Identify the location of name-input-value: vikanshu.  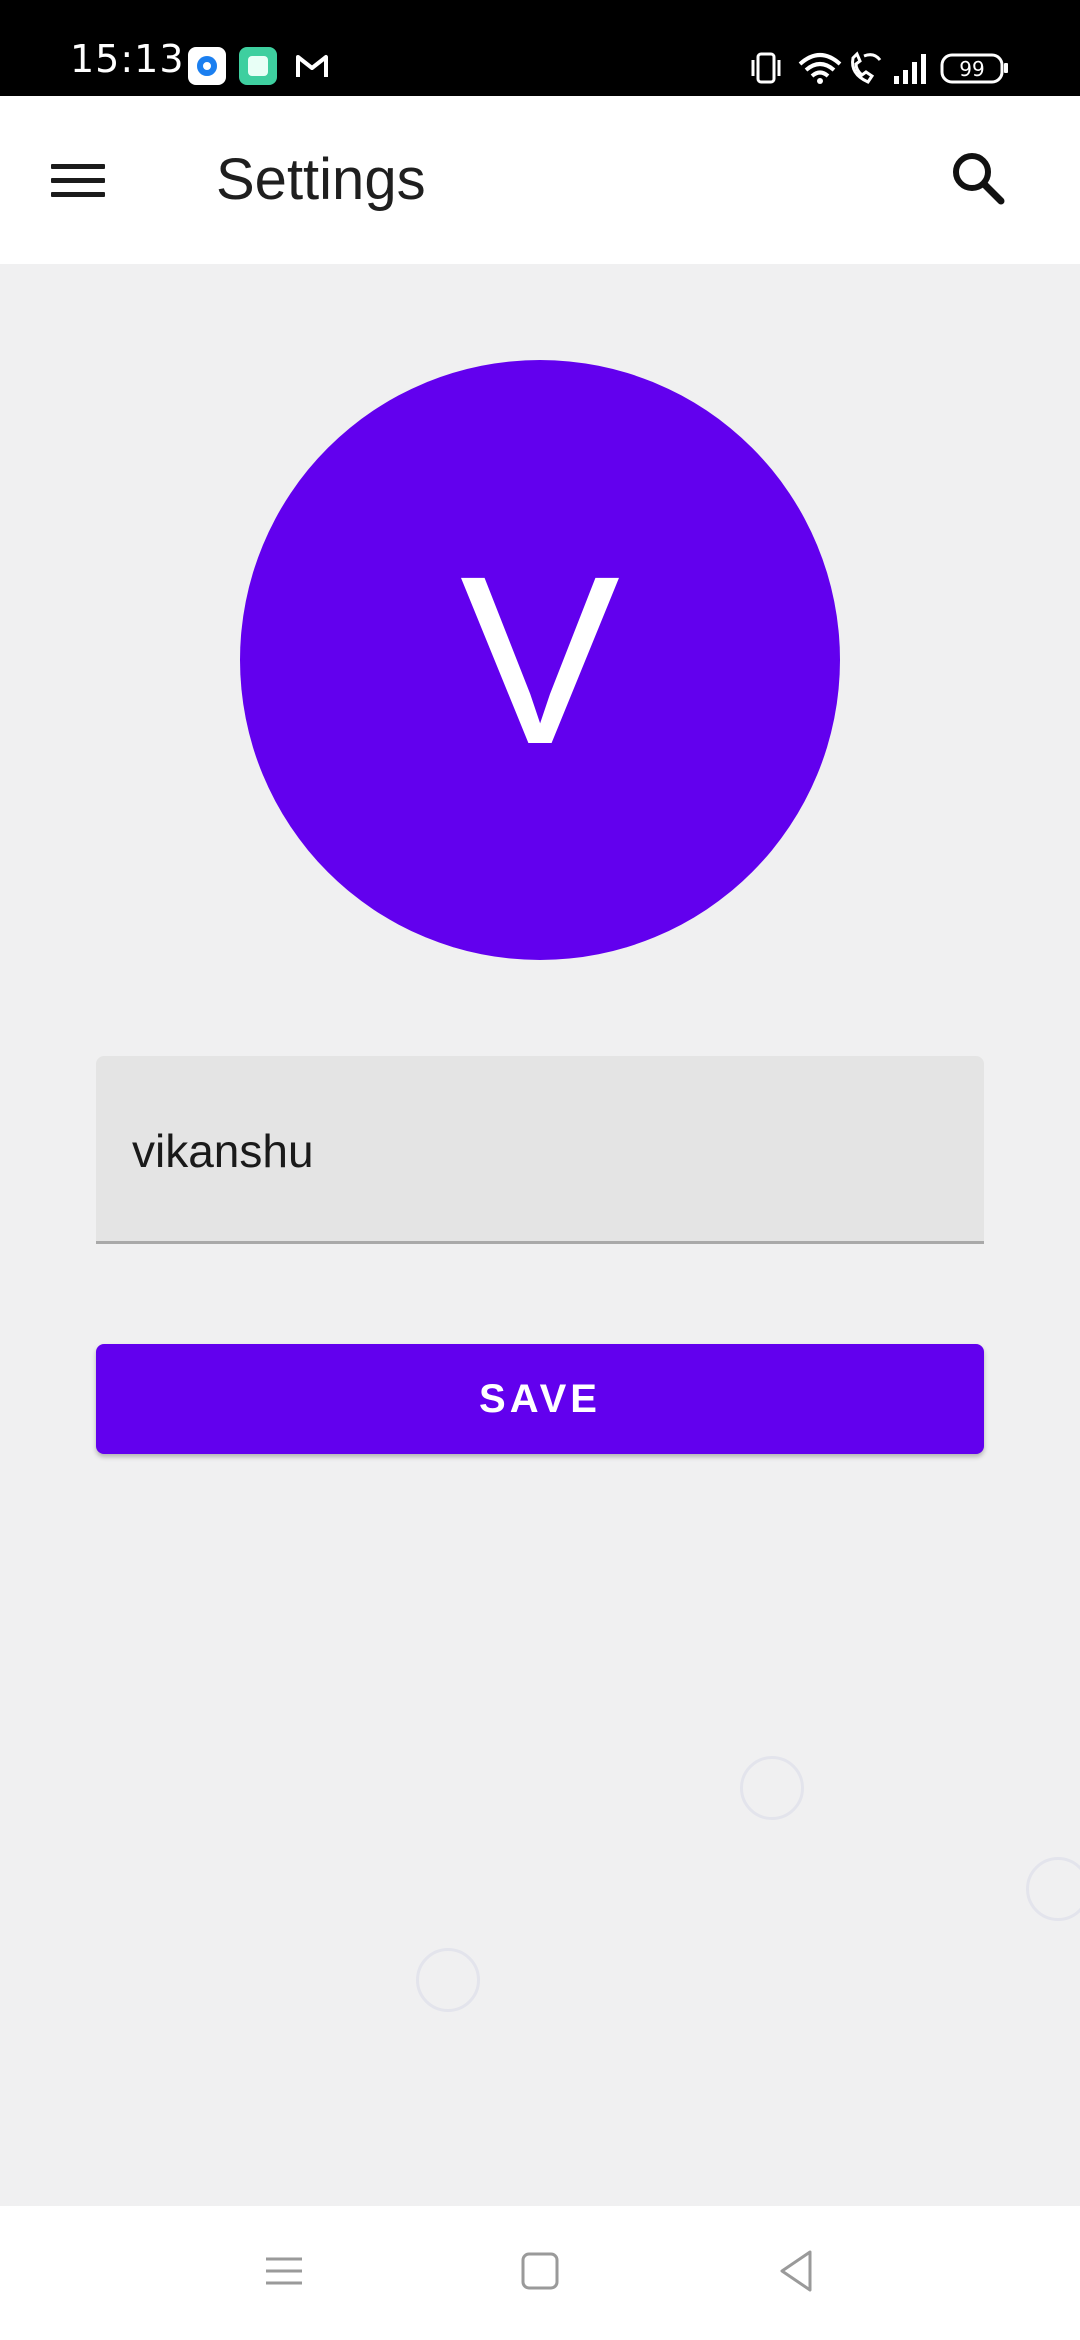
(223, 1151).